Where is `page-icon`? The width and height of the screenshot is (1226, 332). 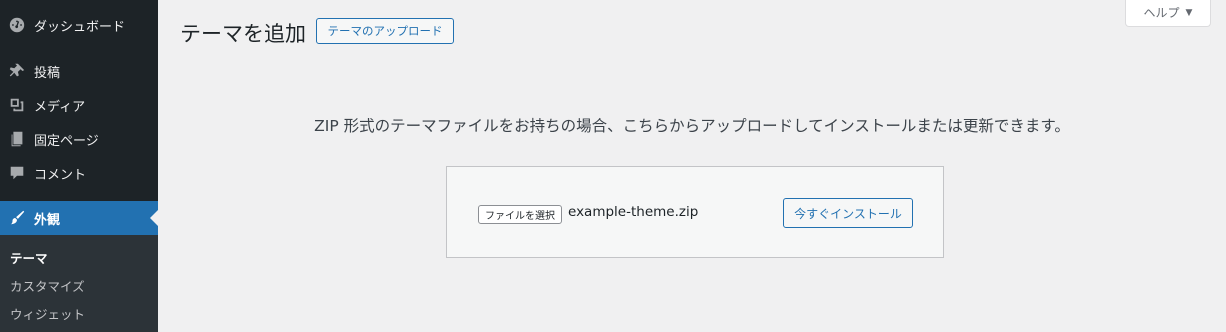
page-icon is located at coordinates (17, 139).